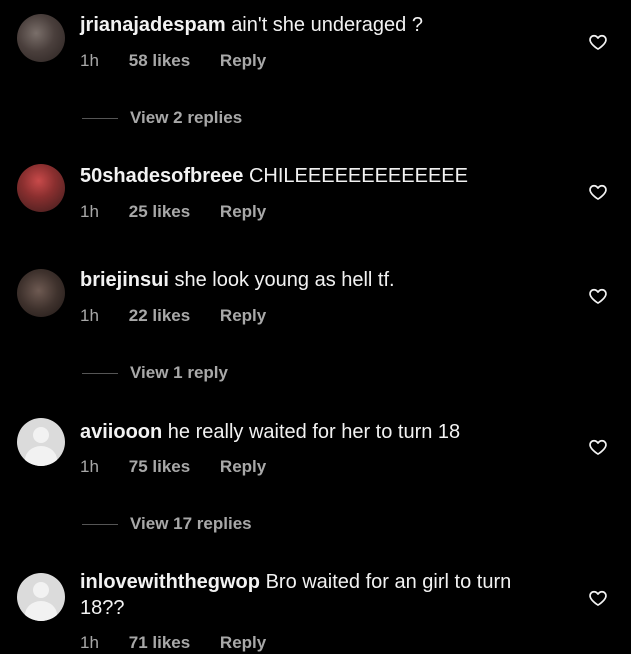  I want to click on comment-body: 50shadesofbreee CHILEEEEEEEEEEEEE, so click(315, 176).